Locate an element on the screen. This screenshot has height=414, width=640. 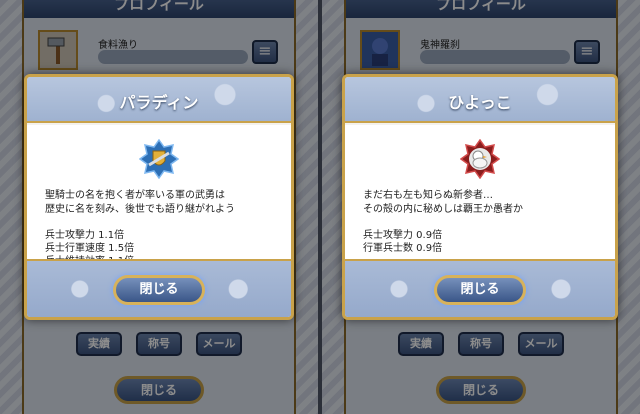
description-line: 歴史に名を刻み、後世でも語り継がれよう is located at coordinates (140, 209).